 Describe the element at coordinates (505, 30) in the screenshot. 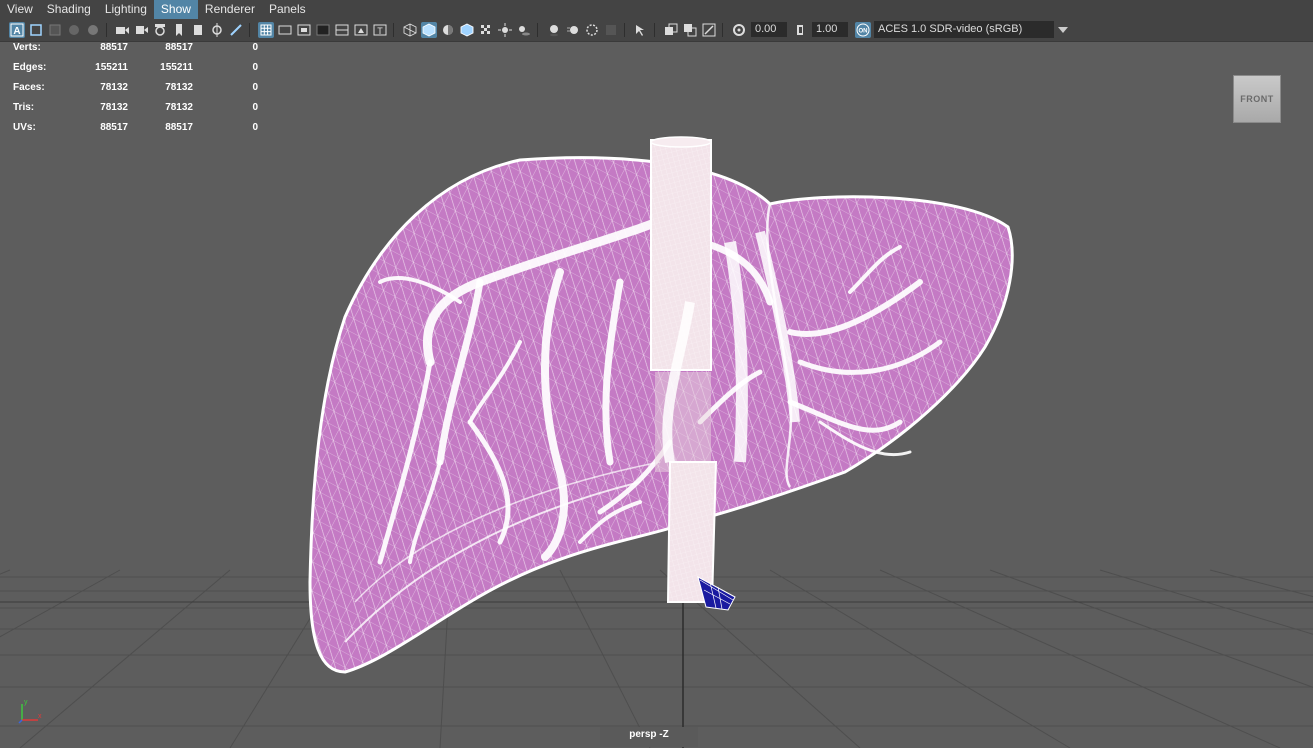

I see `use-all-lights-icon` at that location.